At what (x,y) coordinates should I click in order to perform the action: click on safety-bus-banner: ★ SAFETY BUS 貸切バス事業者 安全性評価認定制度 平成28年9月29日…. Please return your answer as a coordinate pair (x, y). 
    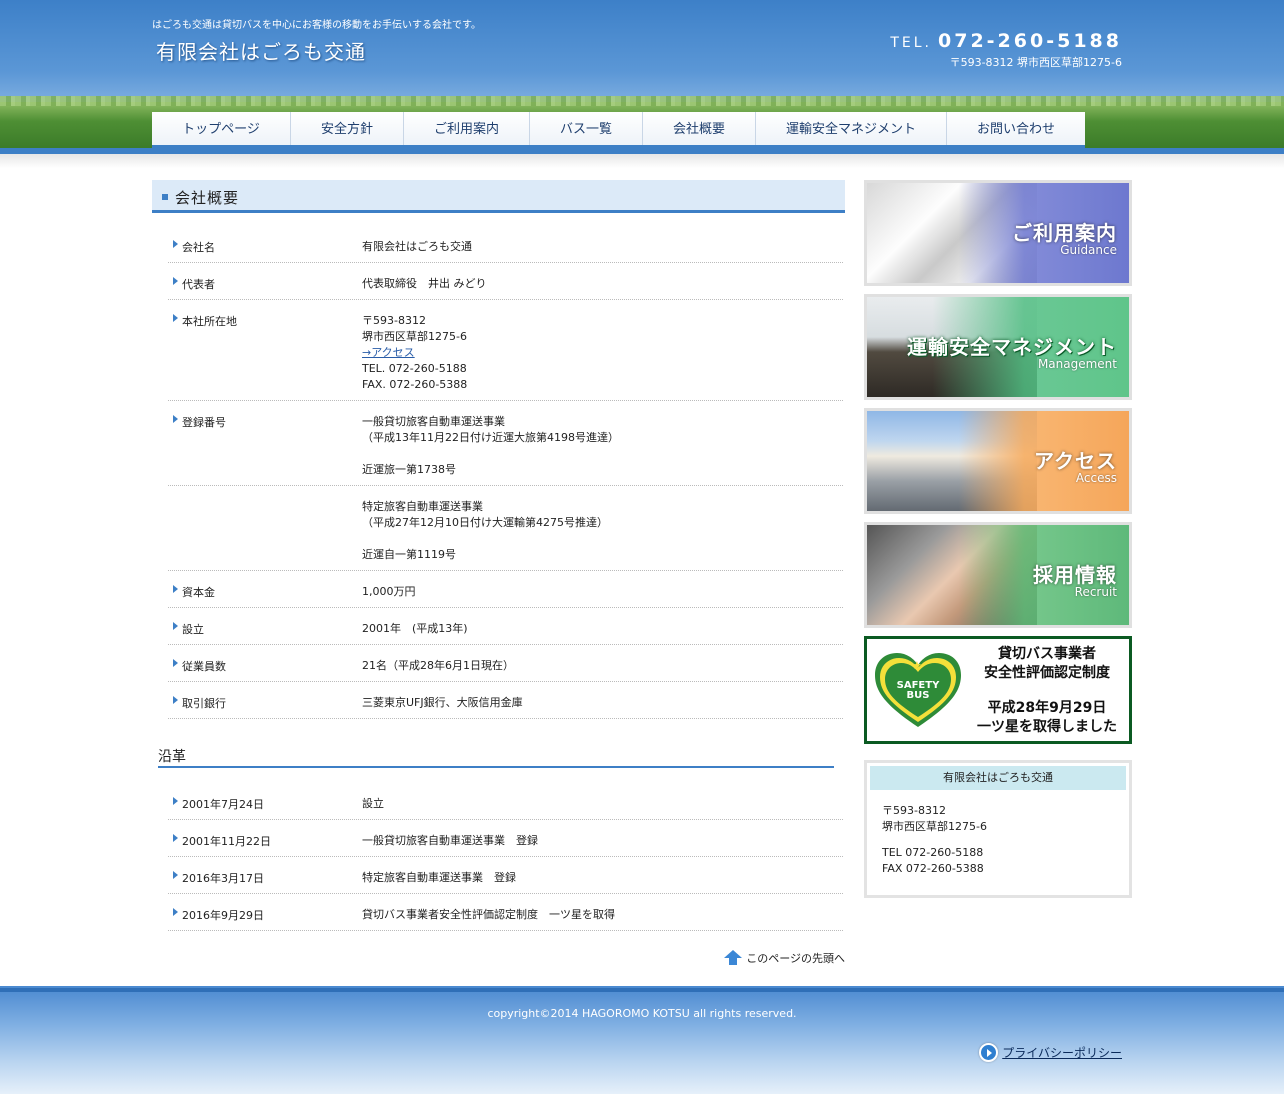
    Looking at the image, I should click on (998, 690).